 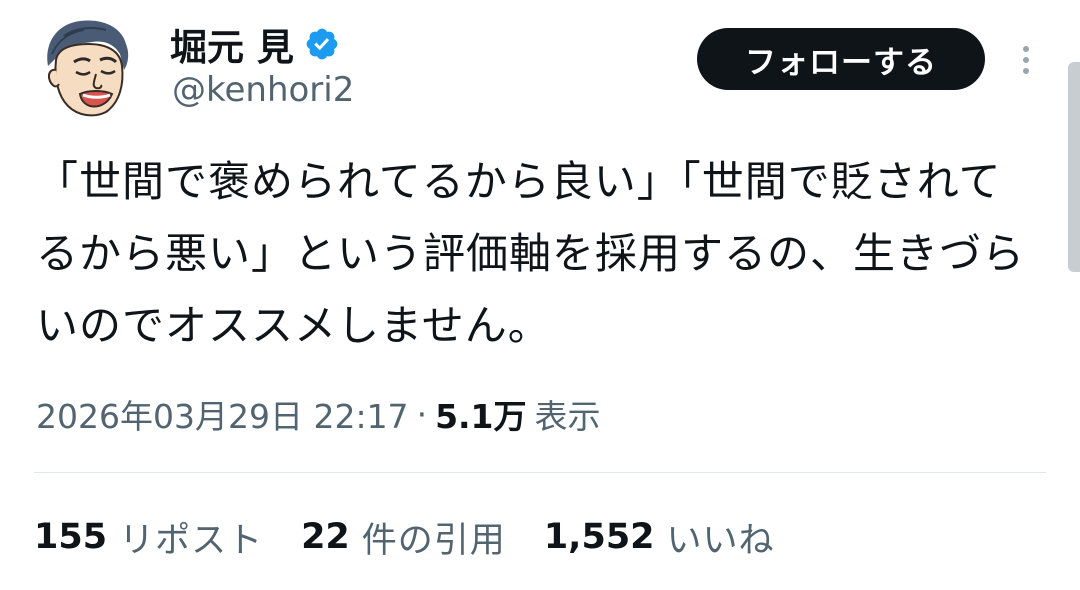 I want to click on more-vertical-icon, so click(x=1026, y=60).